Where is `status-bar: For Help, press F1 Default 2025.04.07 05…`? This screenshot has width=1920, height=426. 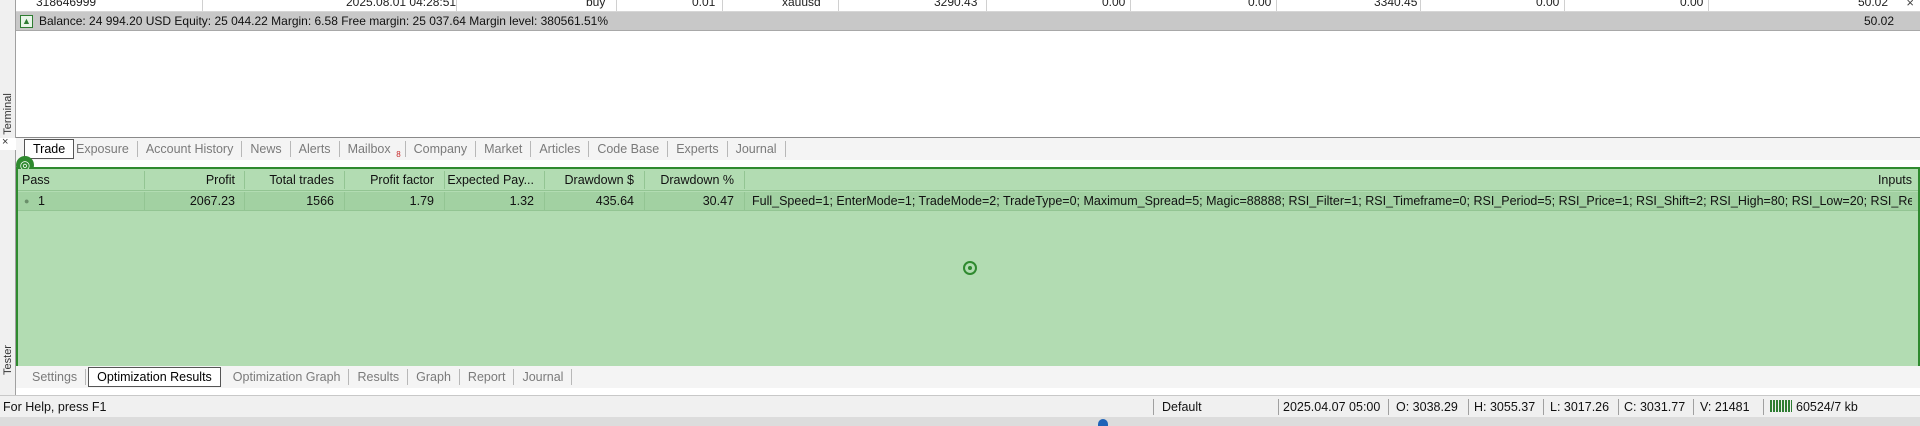
status-bar: For Help, press F1 Default 2025.04.07 05… is located at coordinates (960, 406).